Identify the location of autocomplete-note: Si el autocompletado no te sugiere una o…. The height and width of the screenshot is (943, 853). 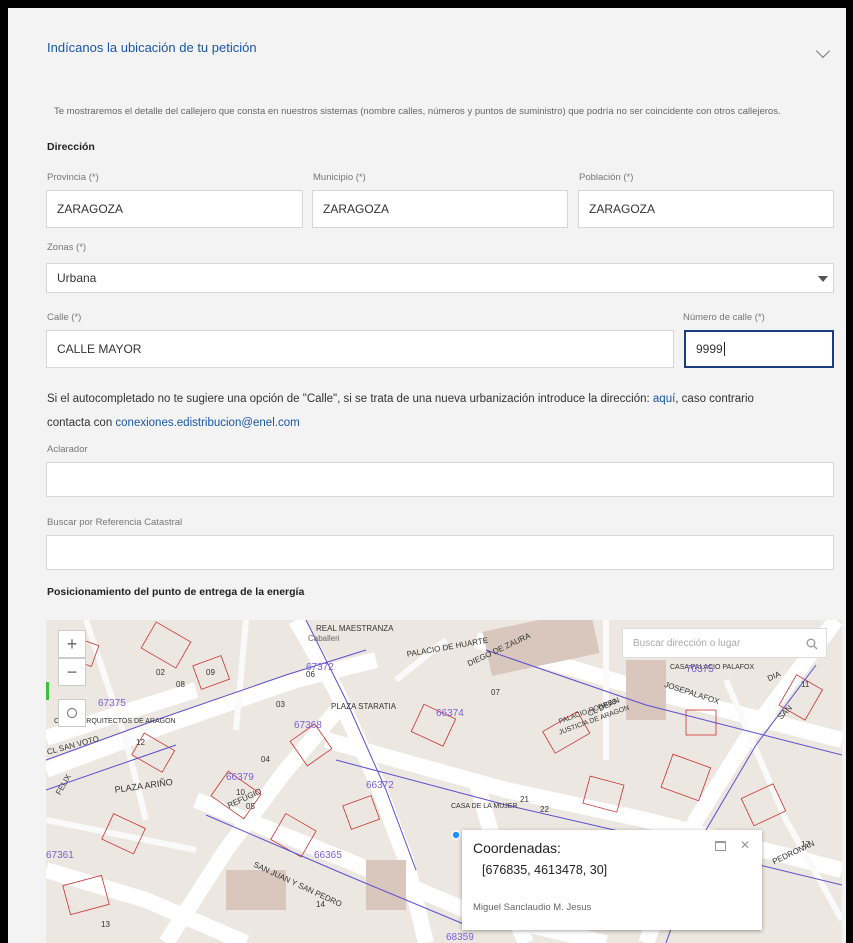
(442, 411).